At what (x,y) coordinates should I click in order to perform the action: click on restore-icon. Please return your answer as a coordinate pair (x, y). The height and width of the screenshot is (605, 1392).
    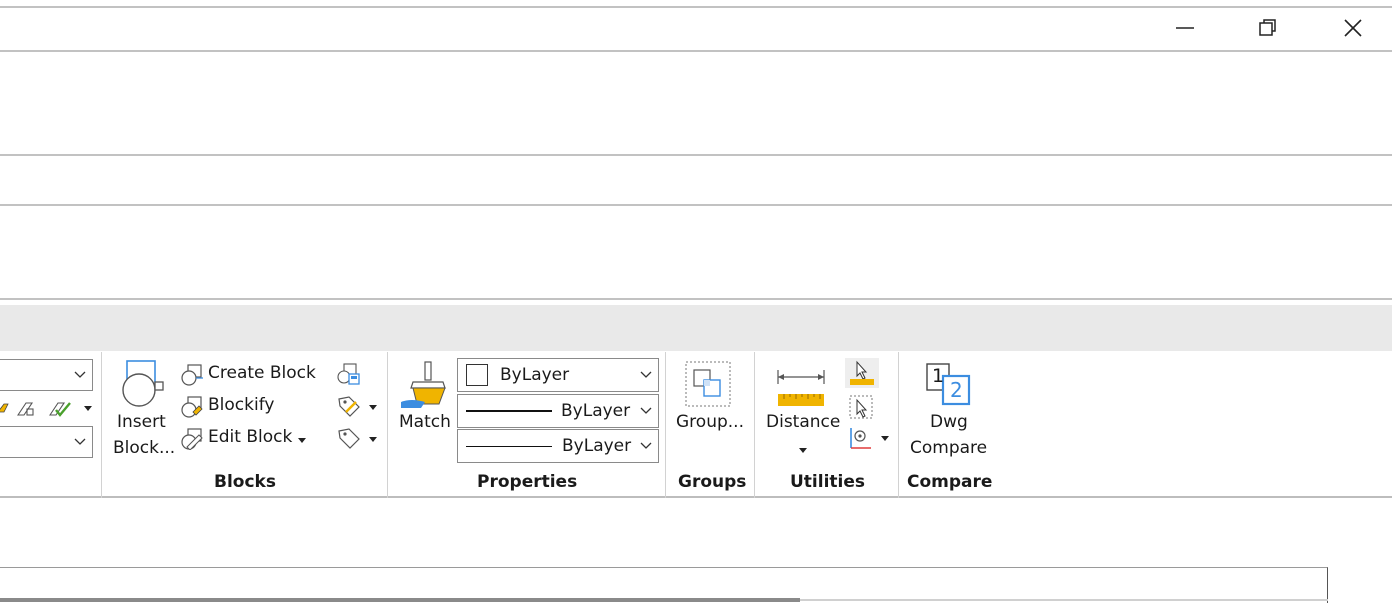
    Looking at the image, I should click on (1267, 27).